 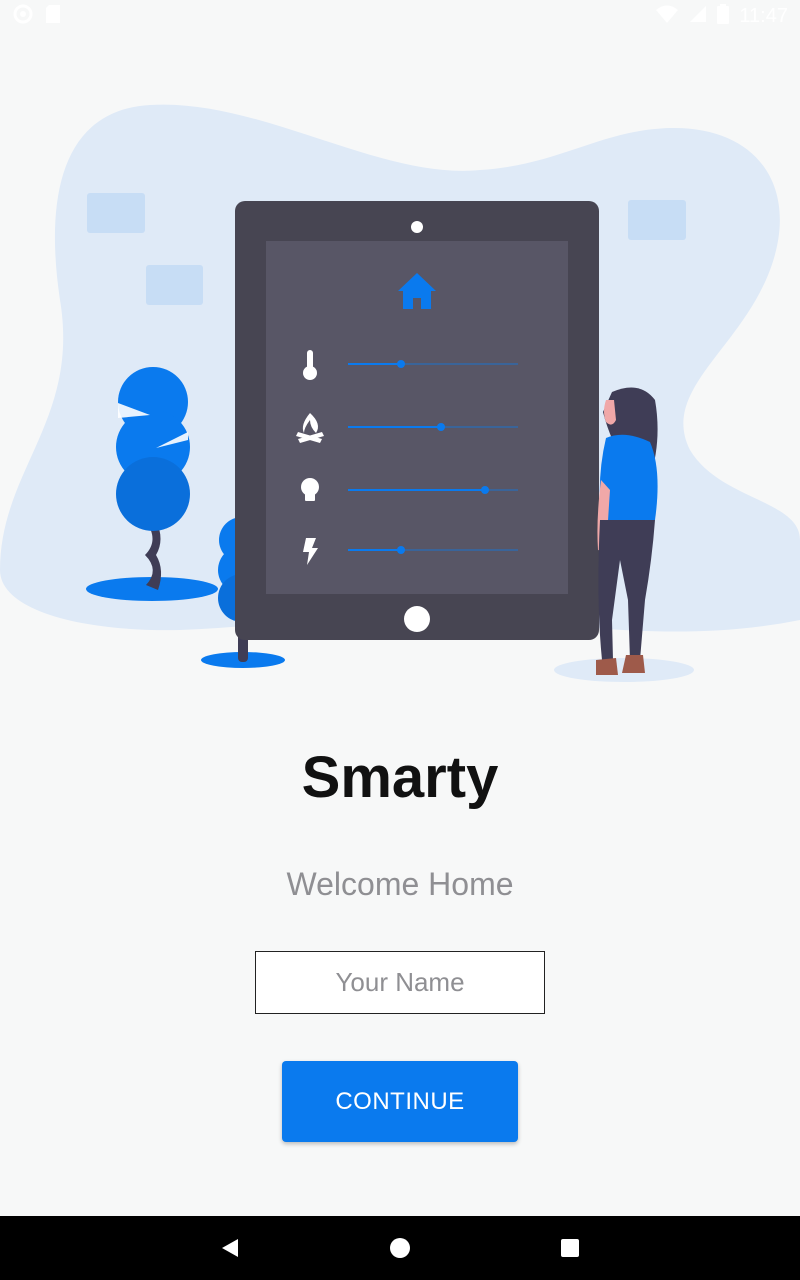 I want to click on navigation-bar, so click(x=400, y=1248).